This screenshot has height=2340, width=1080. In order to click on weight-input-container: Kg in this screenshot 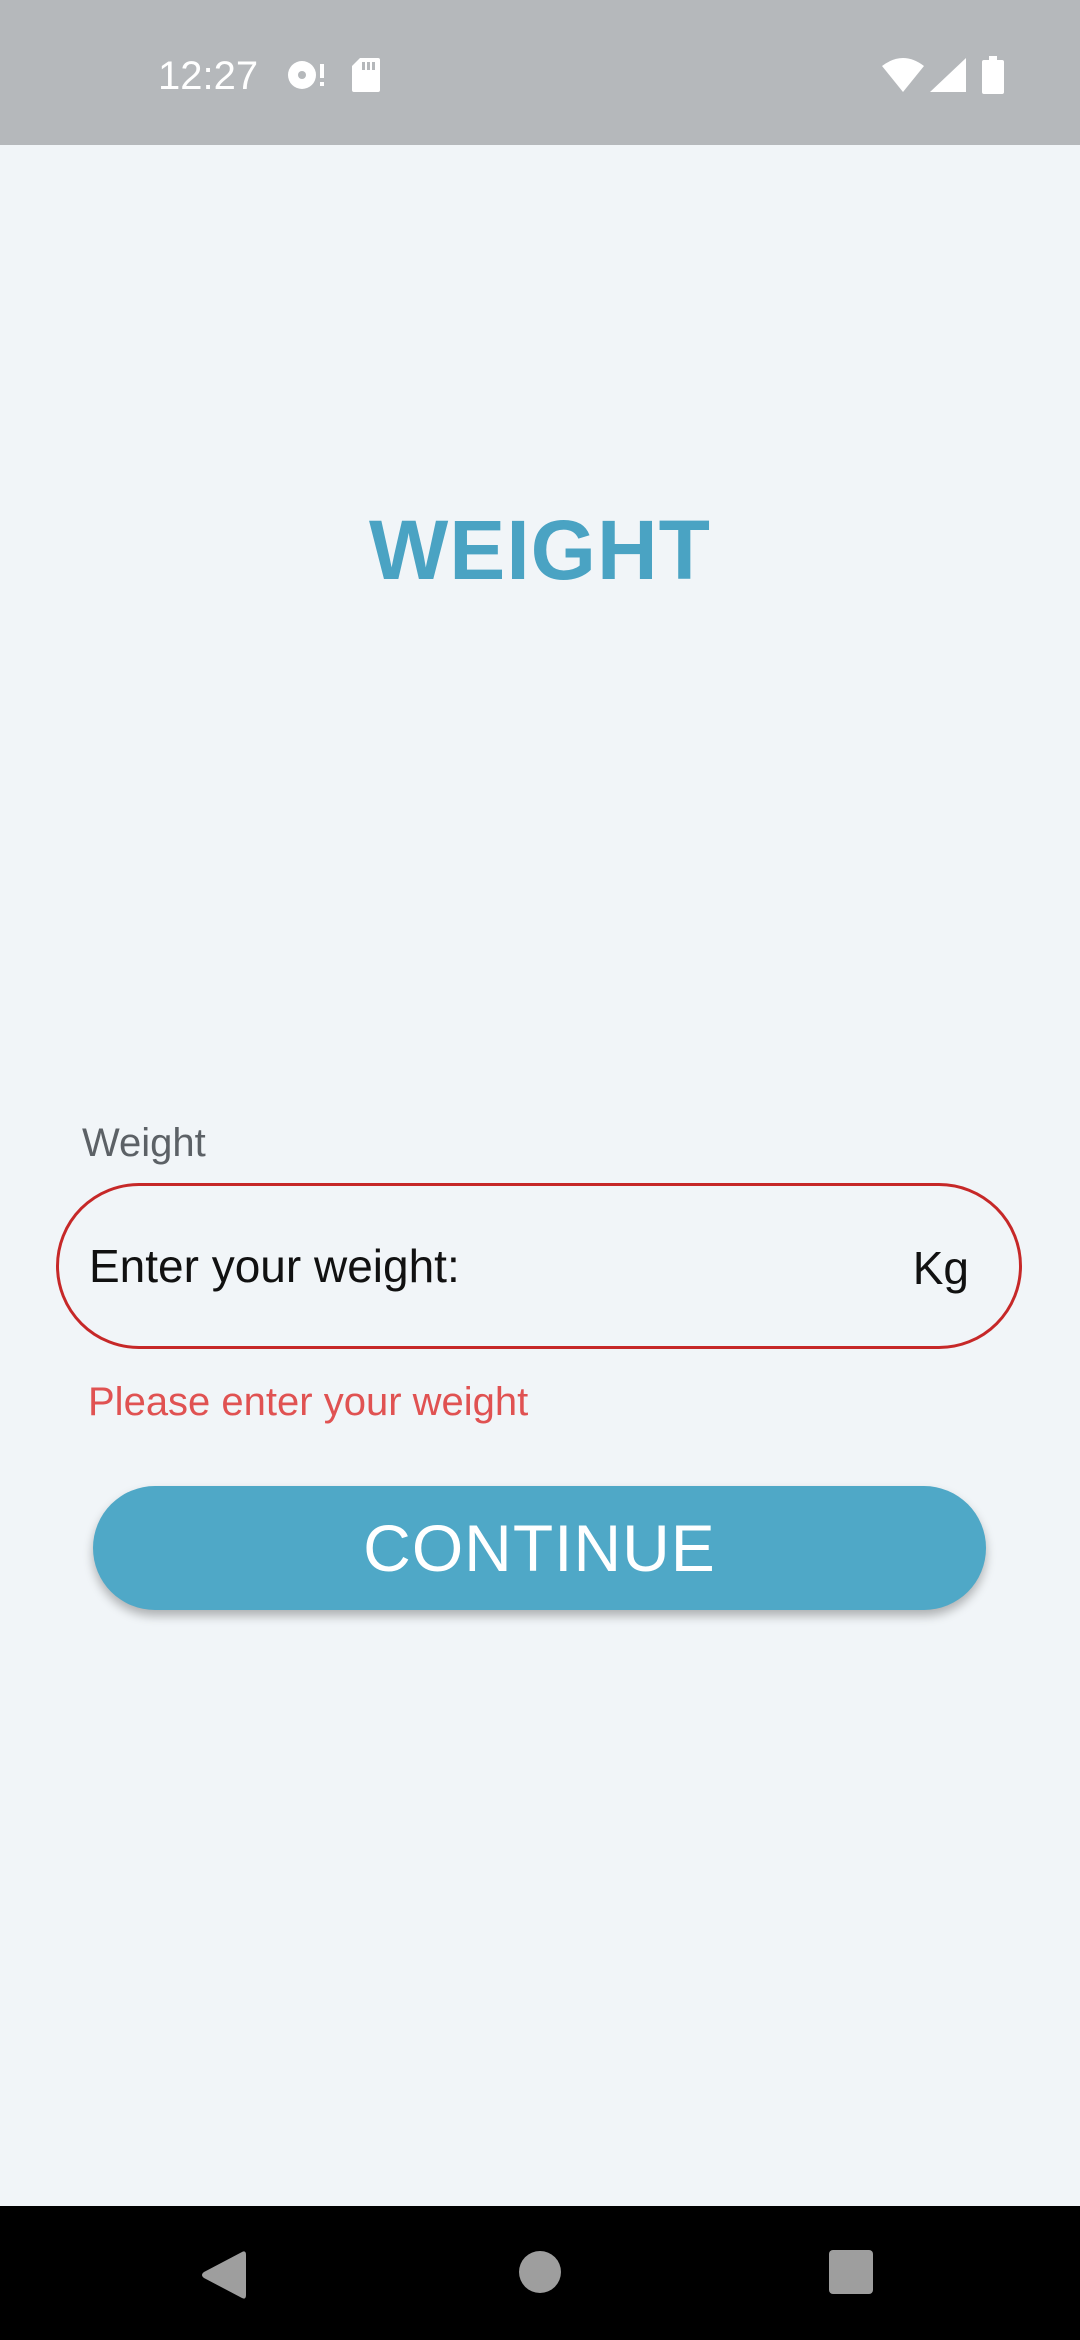, I will do `click(539, 1266)`.